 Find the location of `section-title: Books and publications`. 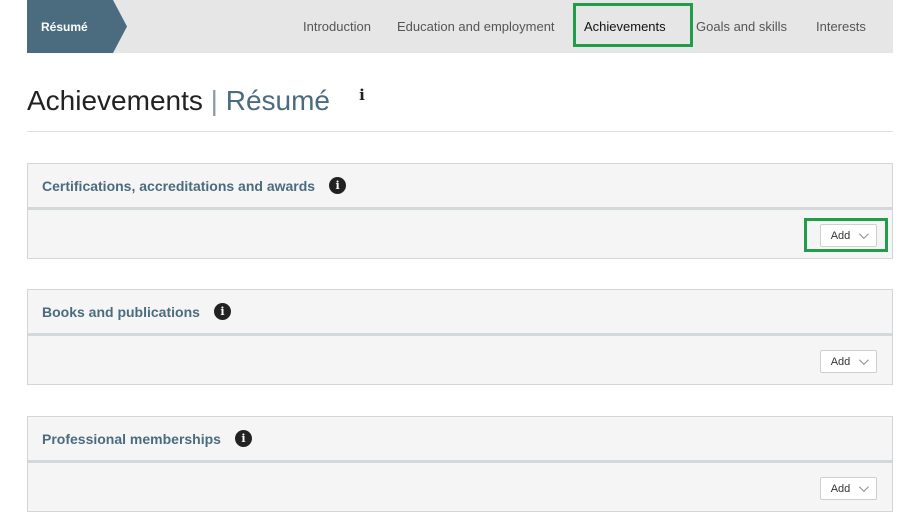

section-title: Books and publications is located at coordinates (121, 311).